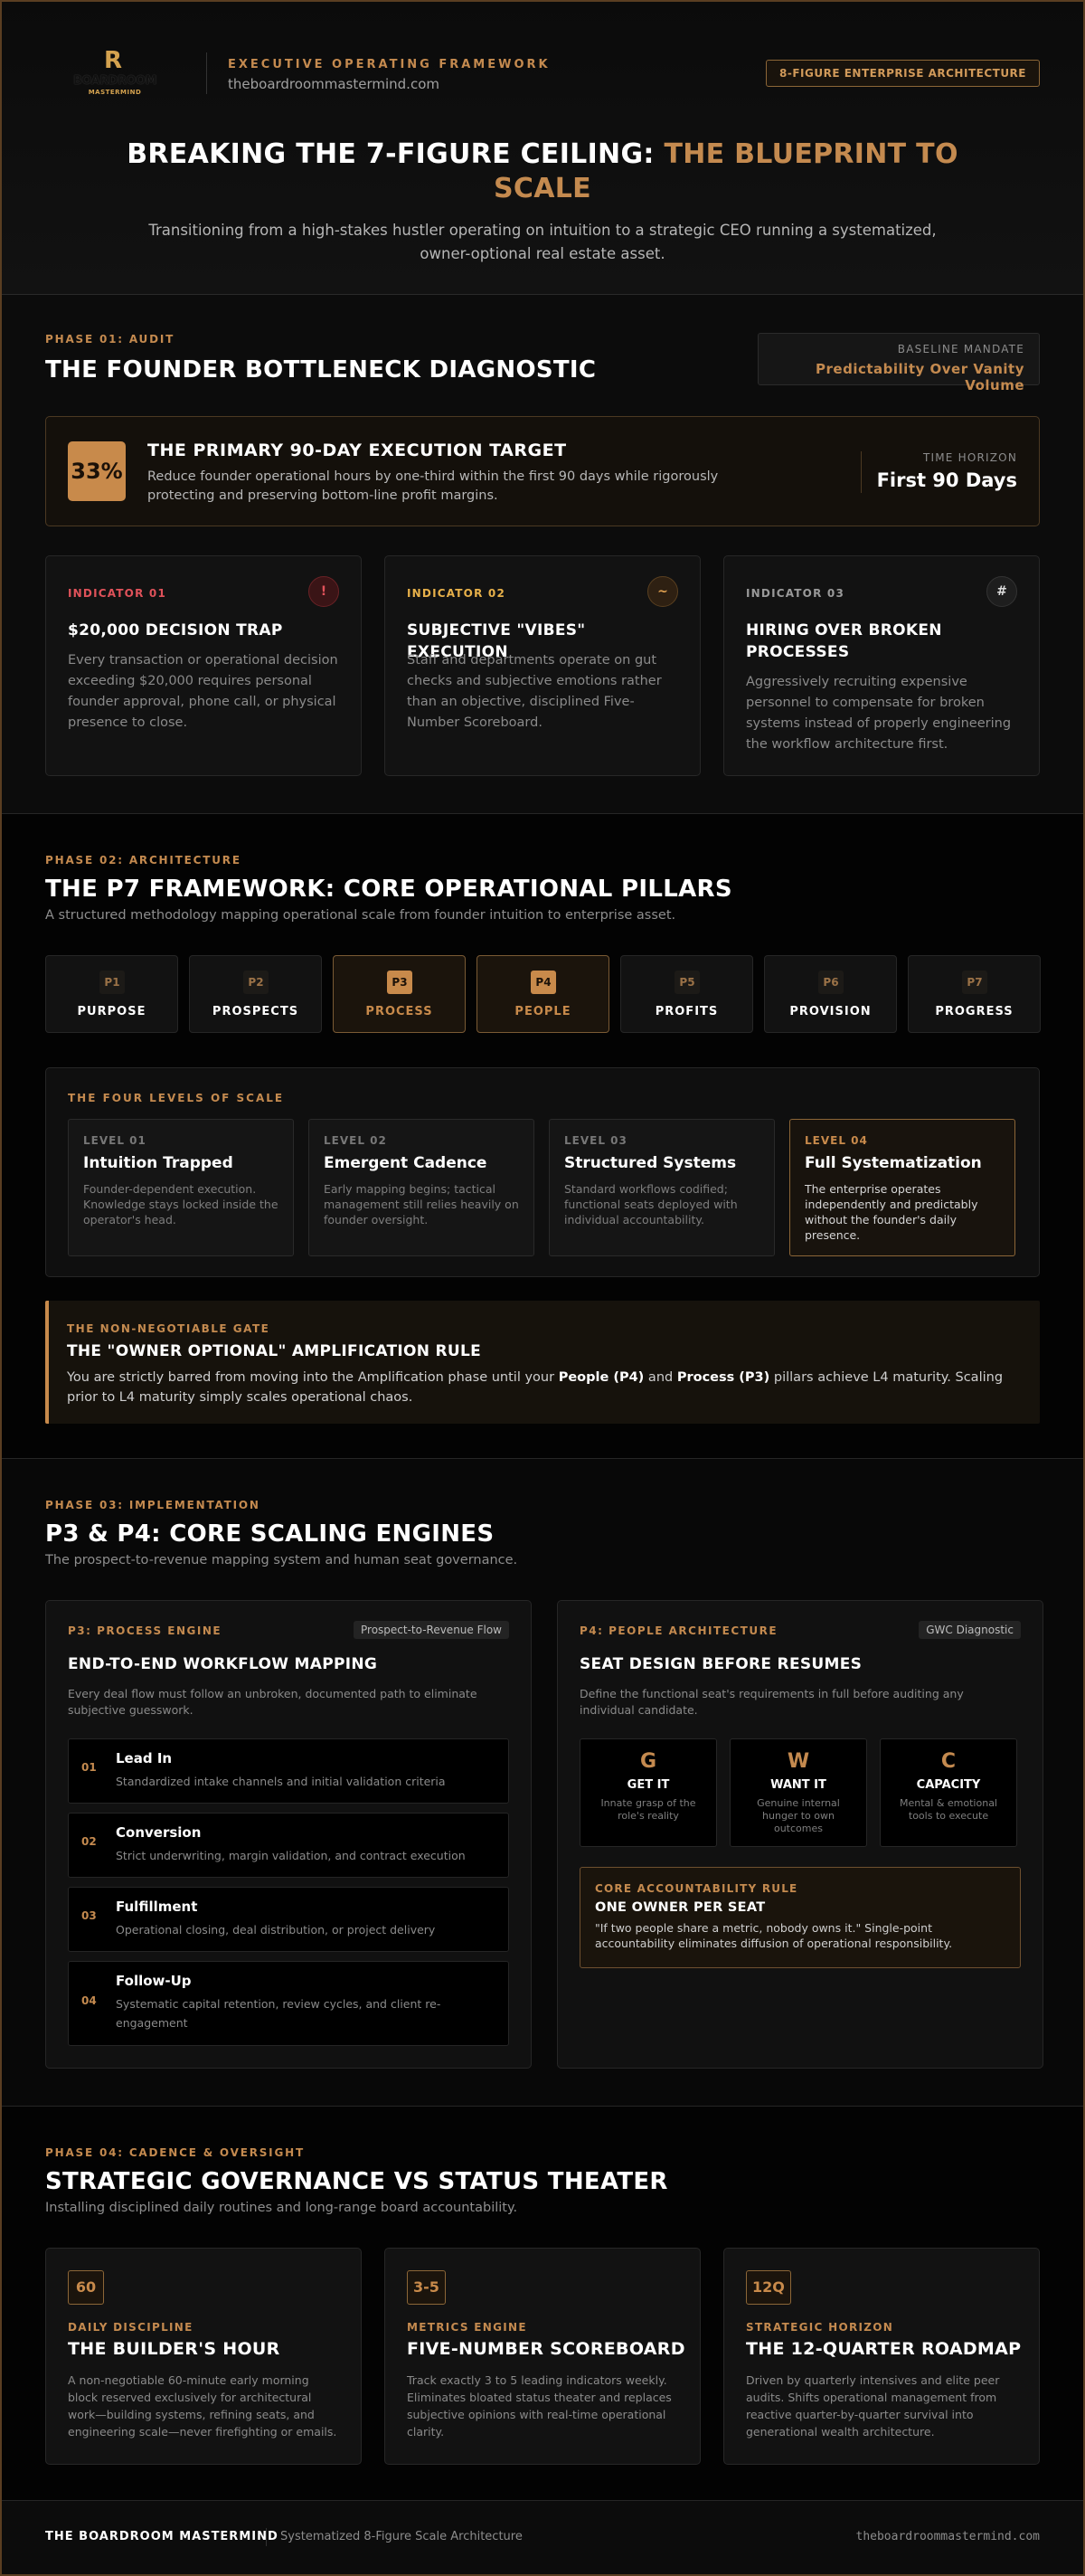 The width and height of the screenshot is (1085, 2576). Describe the element at coordinates (946, 480) in the screenshot. I see `horizon-value: First 90 Days` at that location.